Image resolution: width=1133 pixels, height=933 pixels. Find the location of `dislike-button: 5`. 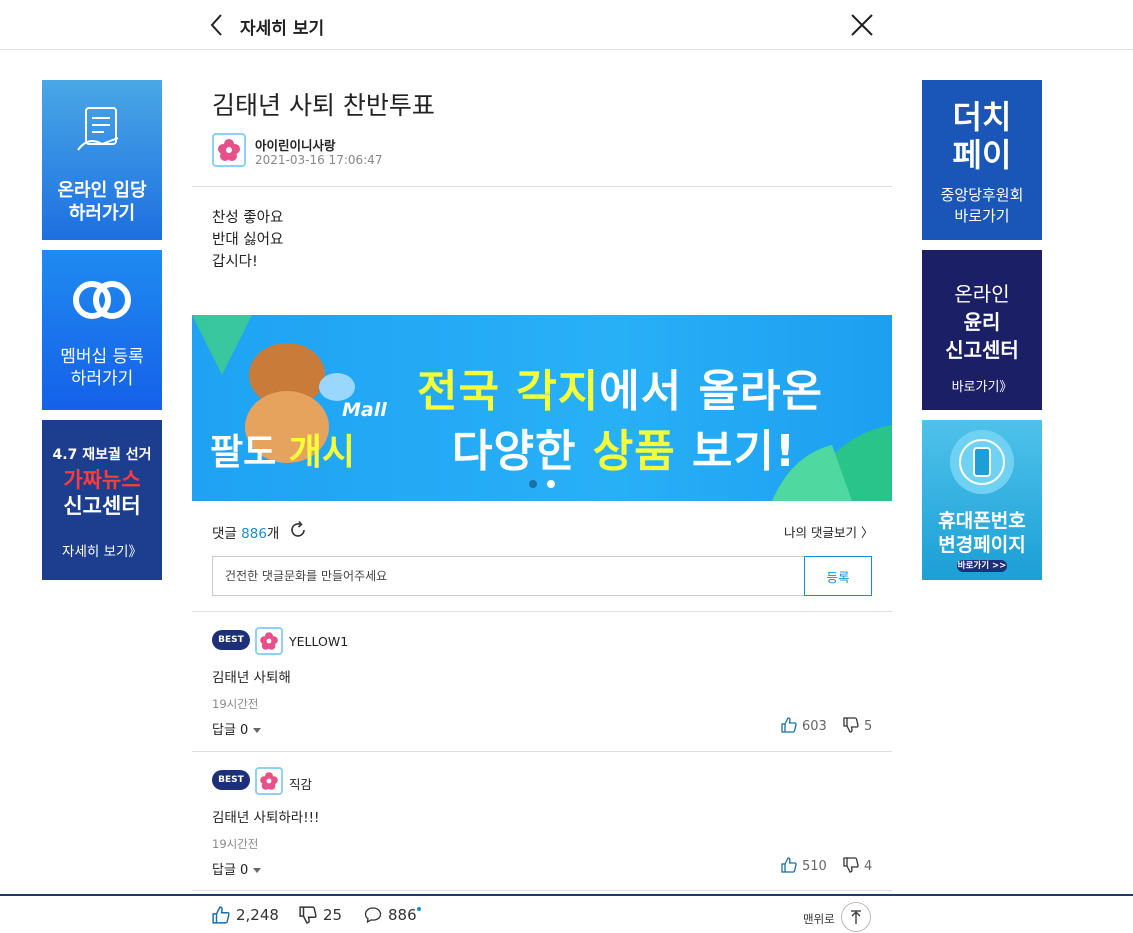

dislike-button: 5 is located at coordinates (857, 725).